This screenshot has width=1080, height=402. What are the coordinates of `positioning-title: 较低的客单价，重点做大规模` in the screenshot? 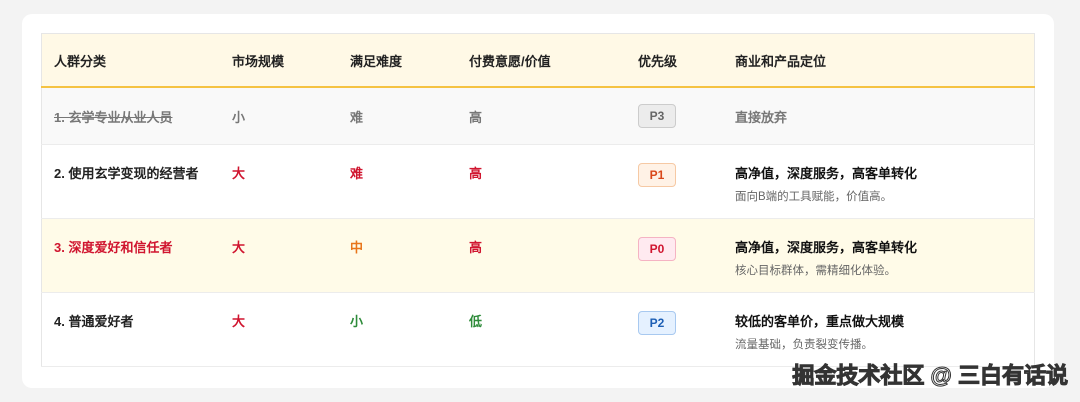 It's located at (820, 321).